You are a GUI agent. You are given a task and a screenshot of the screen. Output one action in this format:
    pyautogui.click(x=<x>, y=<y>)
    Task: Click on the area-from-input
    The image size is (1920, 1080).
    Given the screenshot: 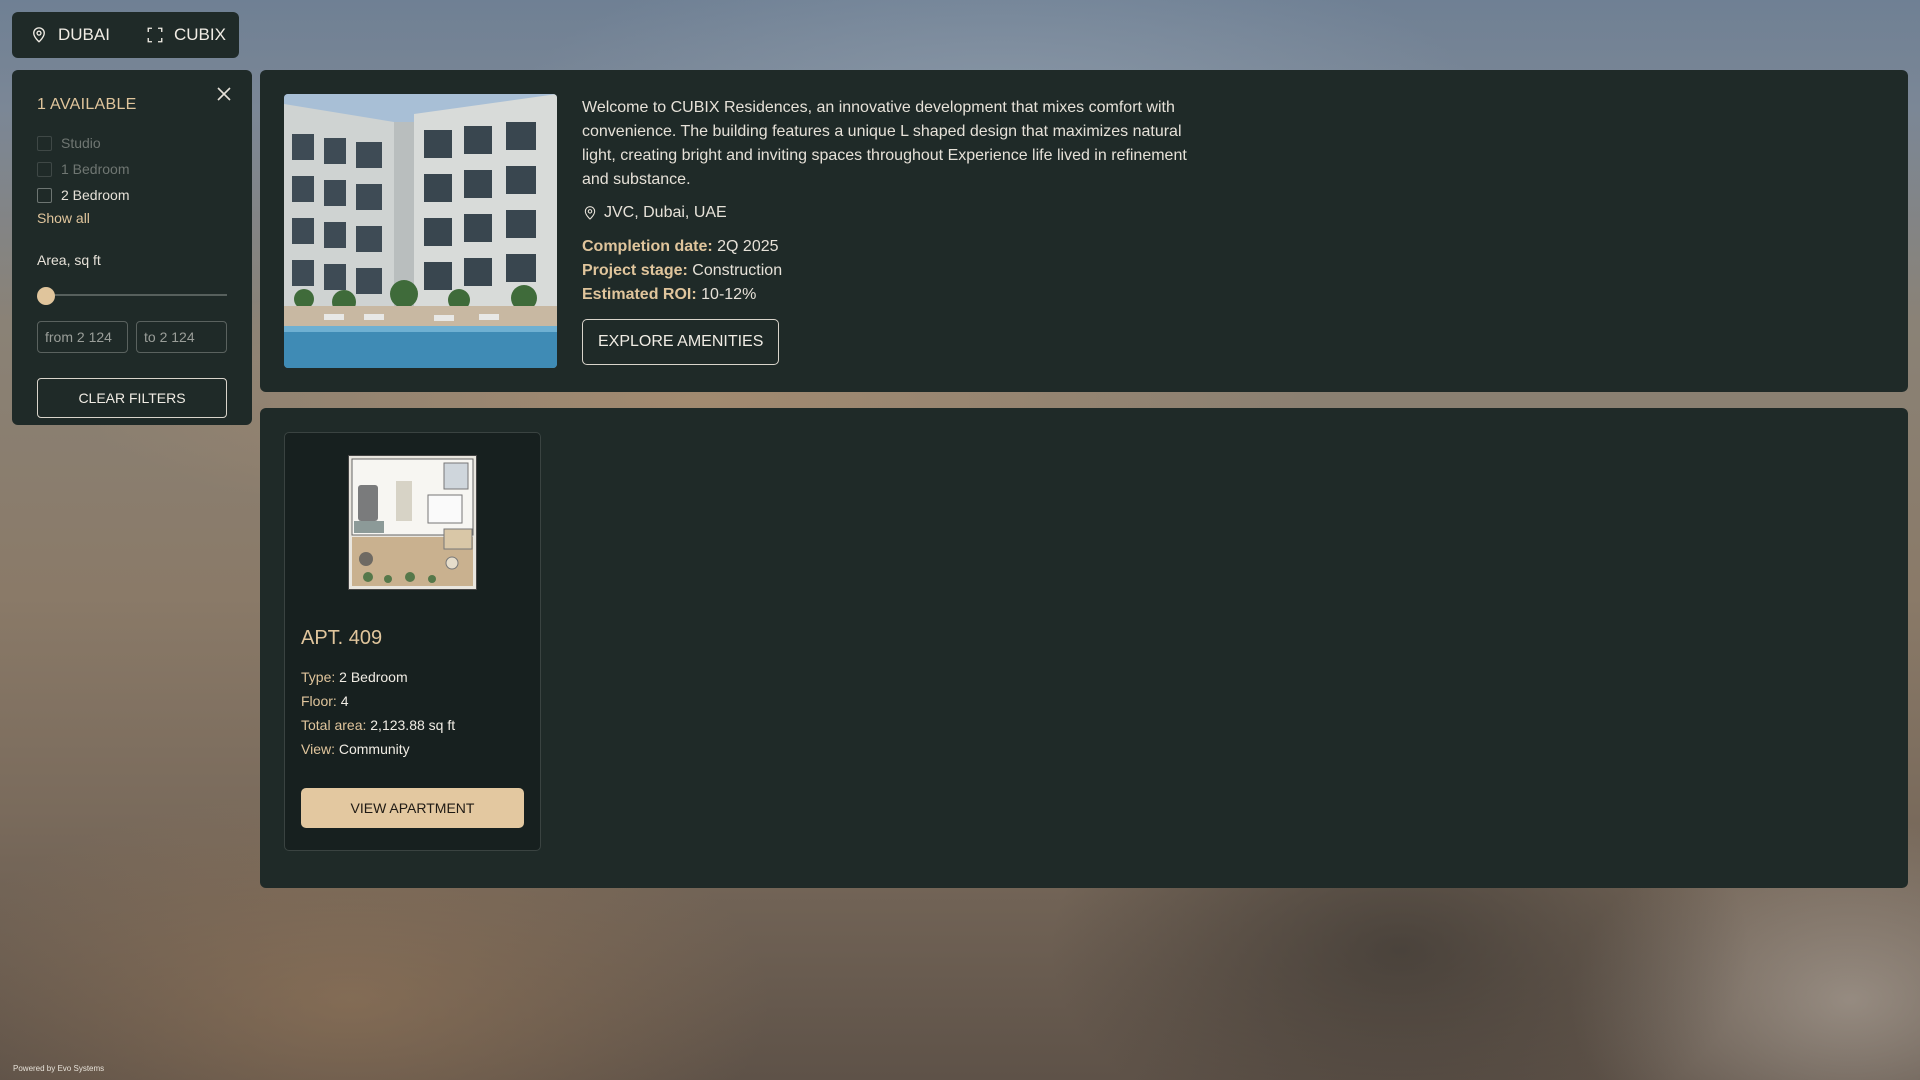 What is the action you would take?
    pyautogui.click(x=82, y=337)
    